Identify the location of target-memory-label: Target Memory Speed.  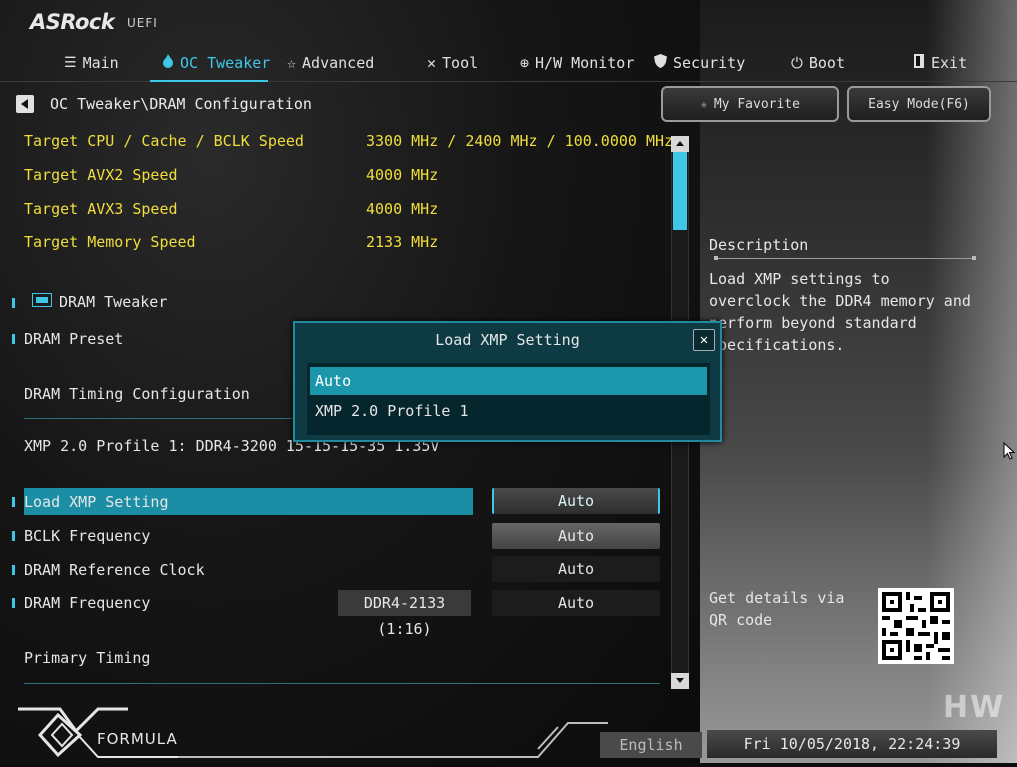
(110, 242).